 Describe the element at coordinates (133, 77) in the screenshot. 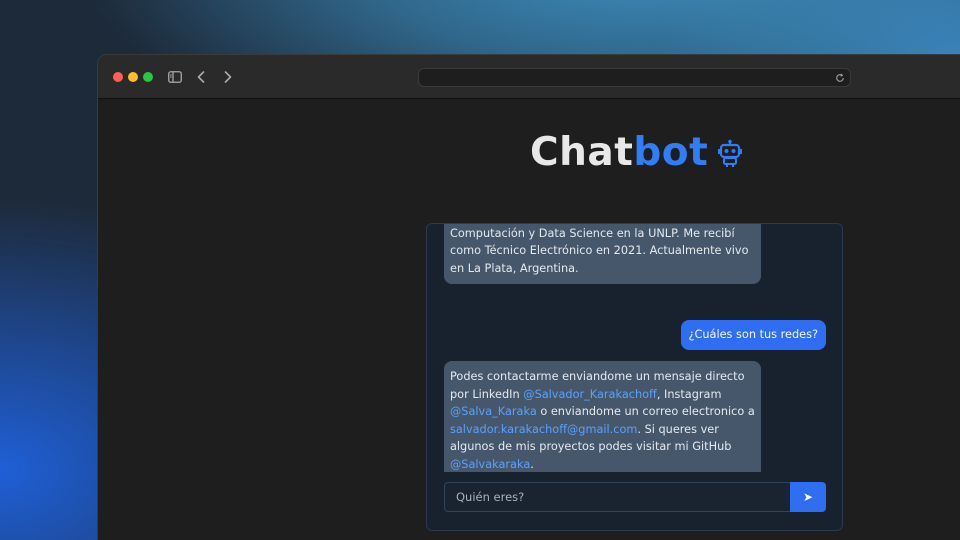

I see `minimize-window-button` at that location.